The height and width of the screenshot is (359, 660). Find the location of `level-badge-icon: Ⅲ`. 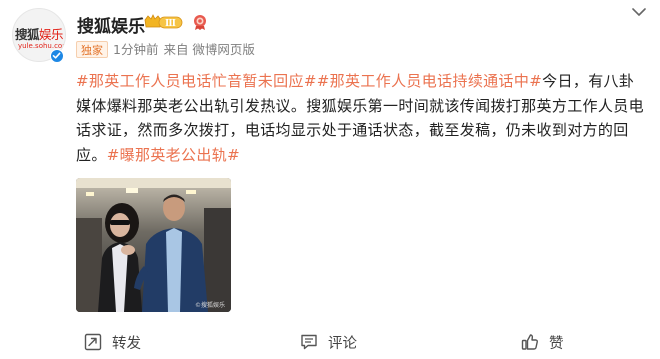

level-badge-icon: Ⅲ is located at coordinates (163, 22).